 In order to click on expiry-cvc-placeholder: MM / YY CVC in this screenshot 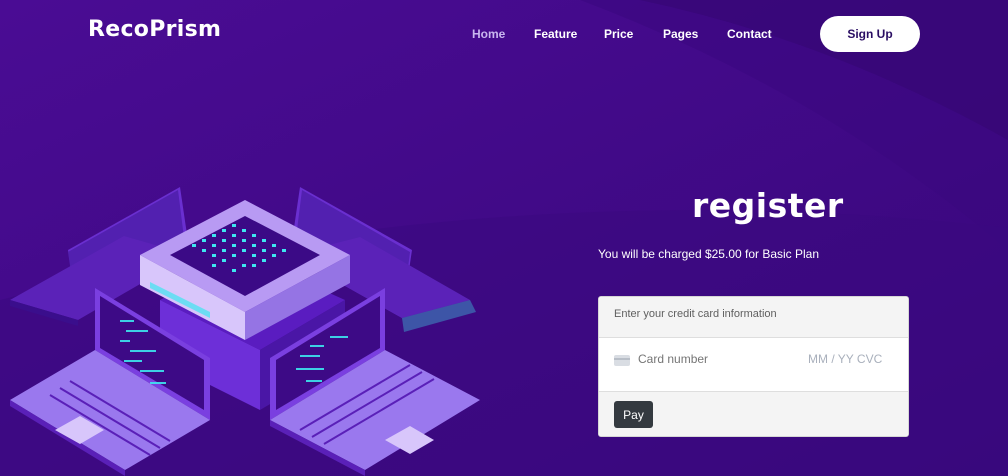, I will do `click(845, 359)`.